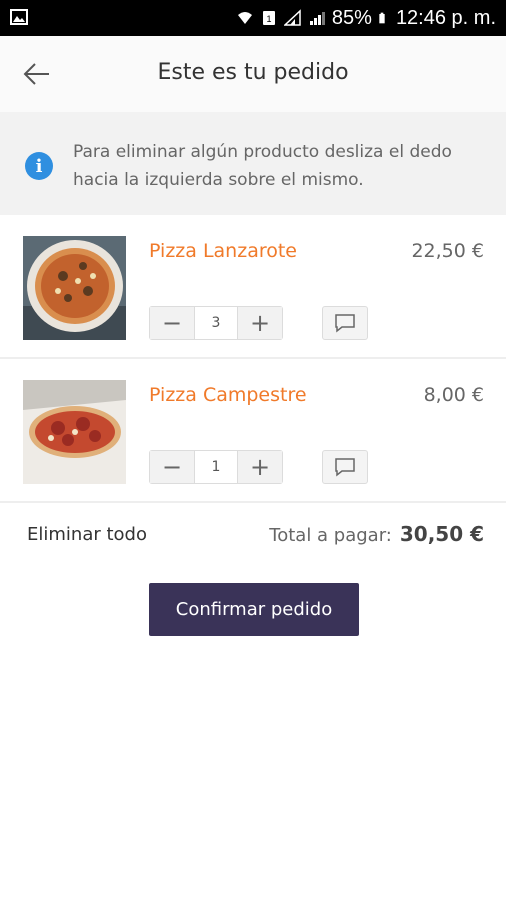 Image resolution: width=506 pixels, height=900 pixels. I want to click on quantity-stepper: − 3 +, so click(216, 323).